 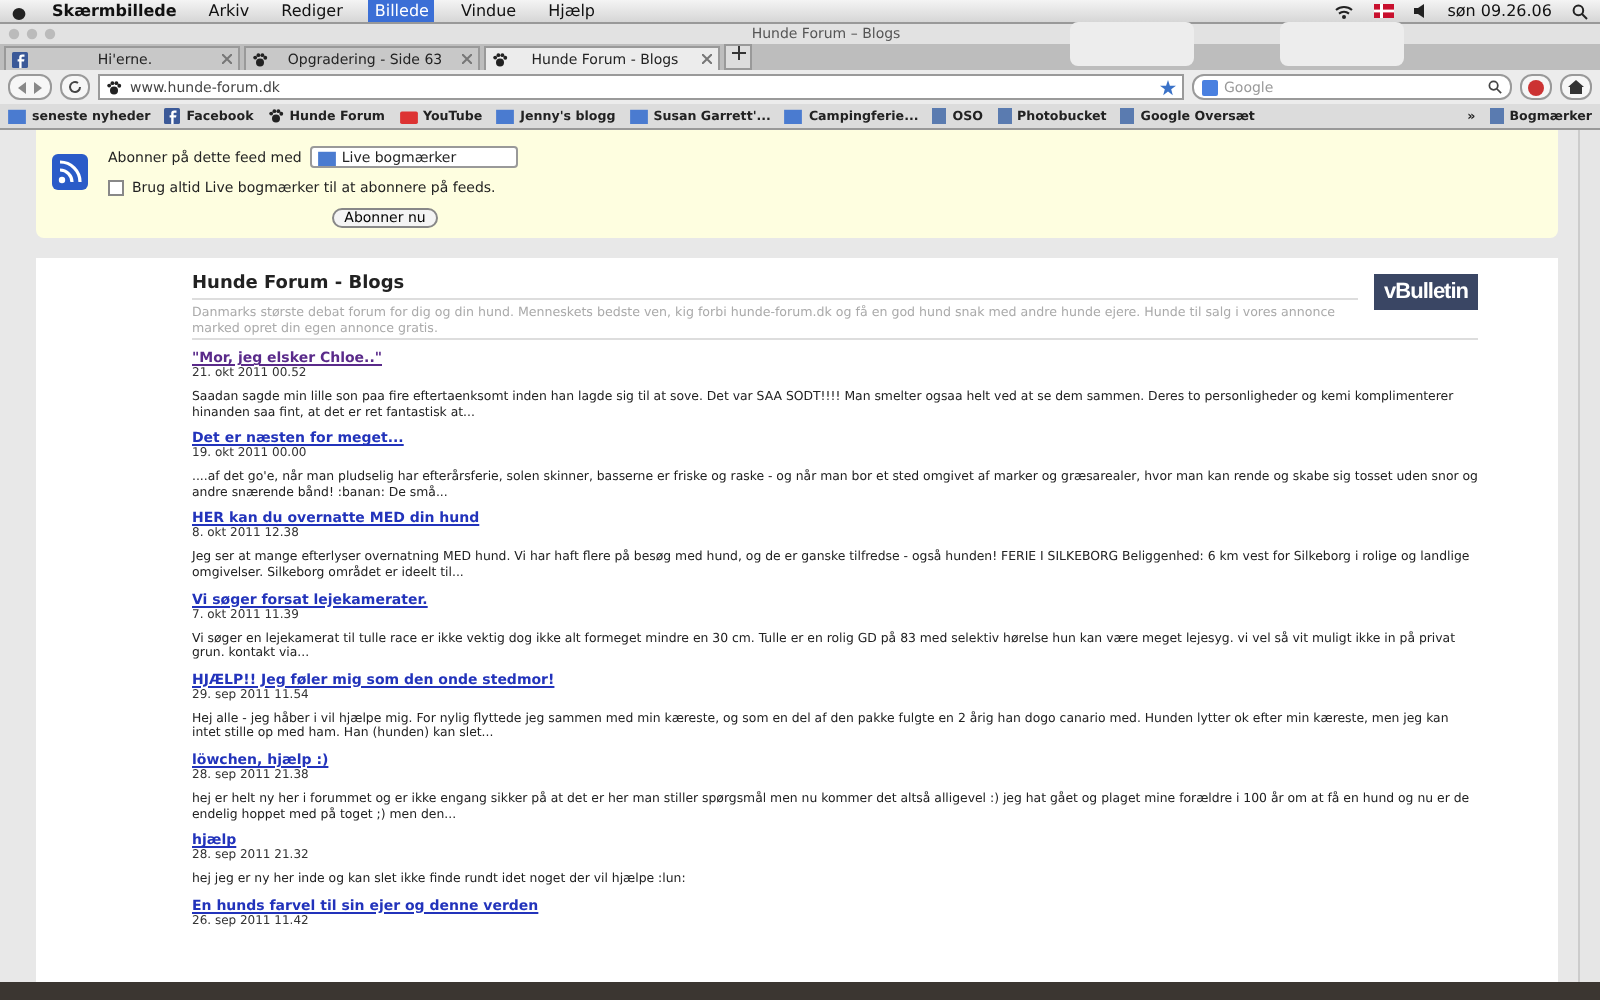 What do you see at coordinates (1168, 87) in the screenshot?
I see `star-icon` at bounding box center [1168, 87].